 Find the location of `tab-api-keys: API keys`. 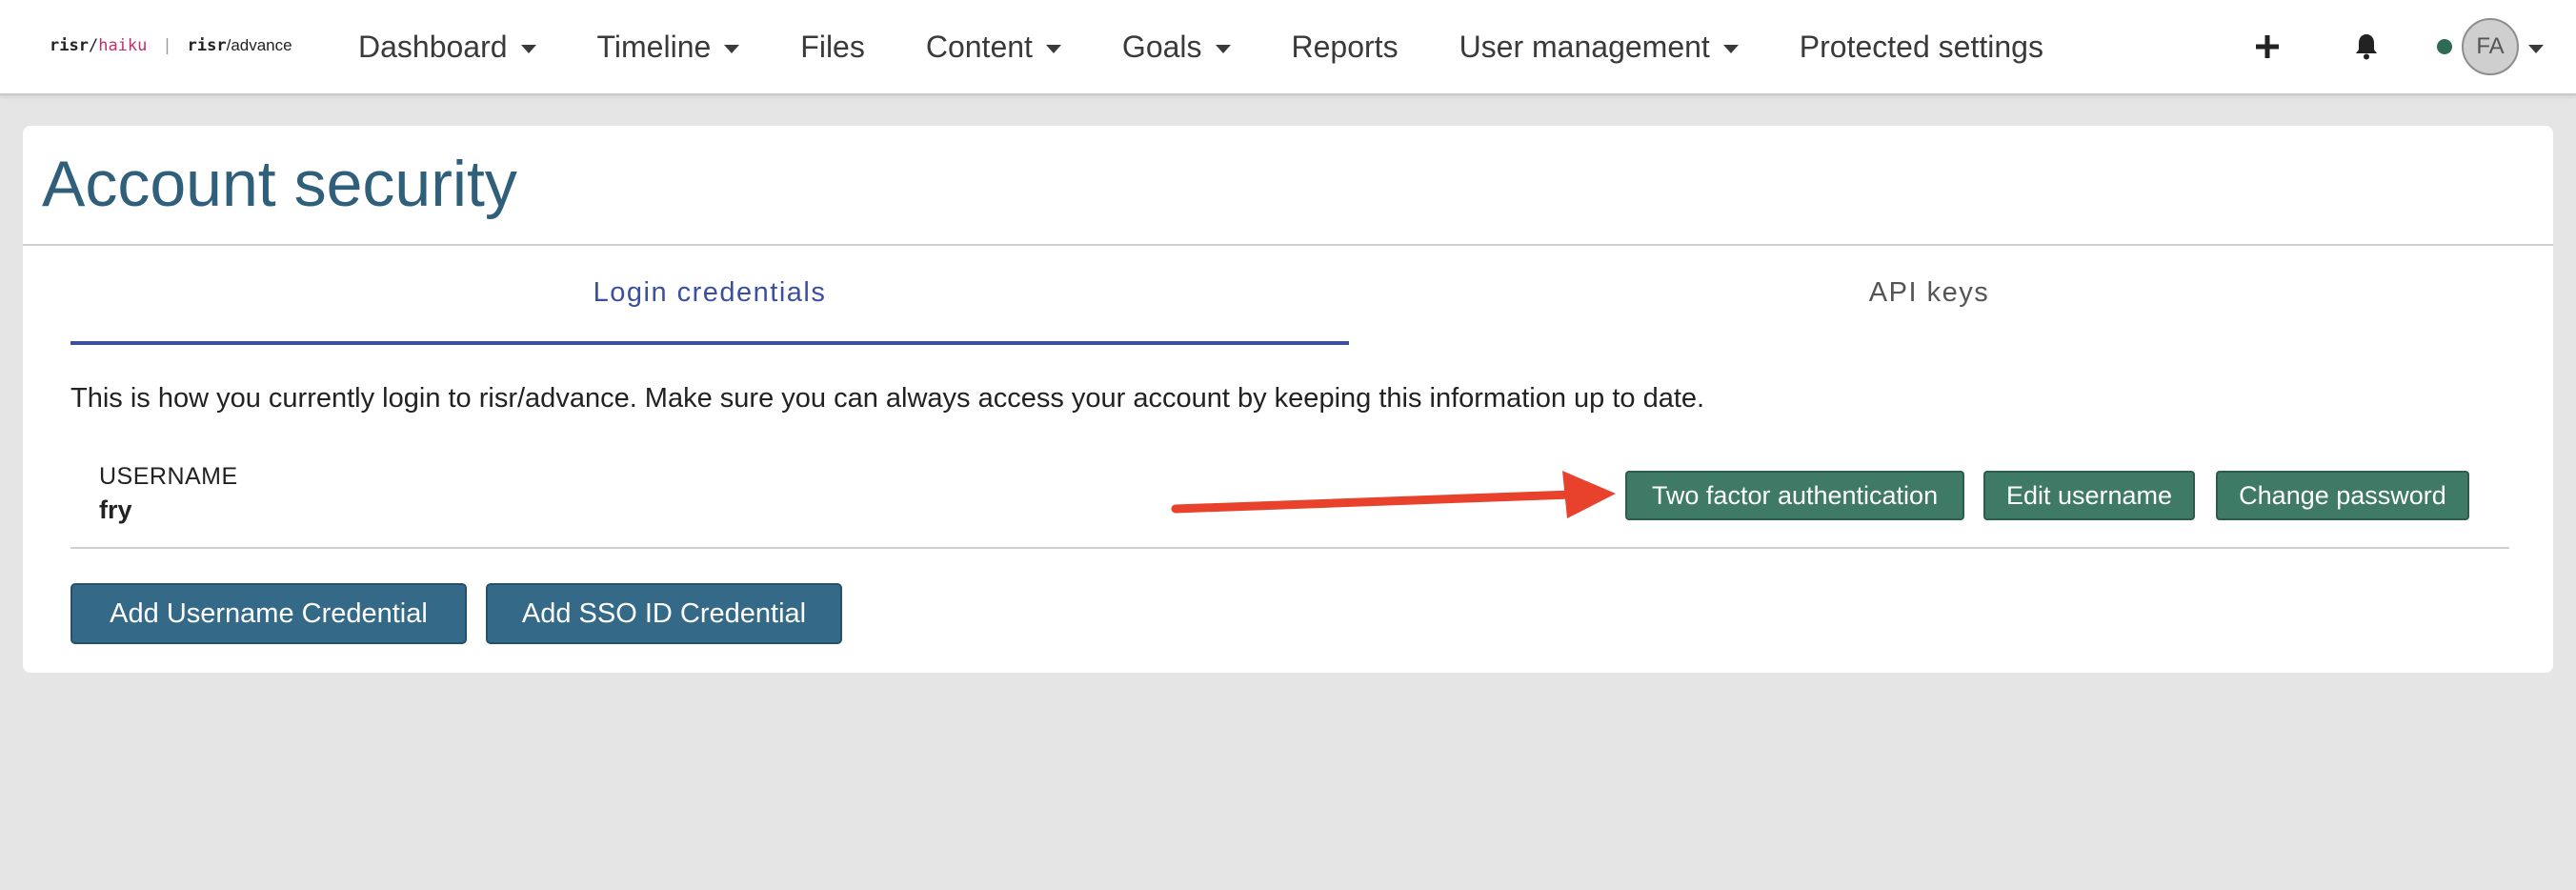

tab-api-keys: API keys is located at coordinates (1929, 292).